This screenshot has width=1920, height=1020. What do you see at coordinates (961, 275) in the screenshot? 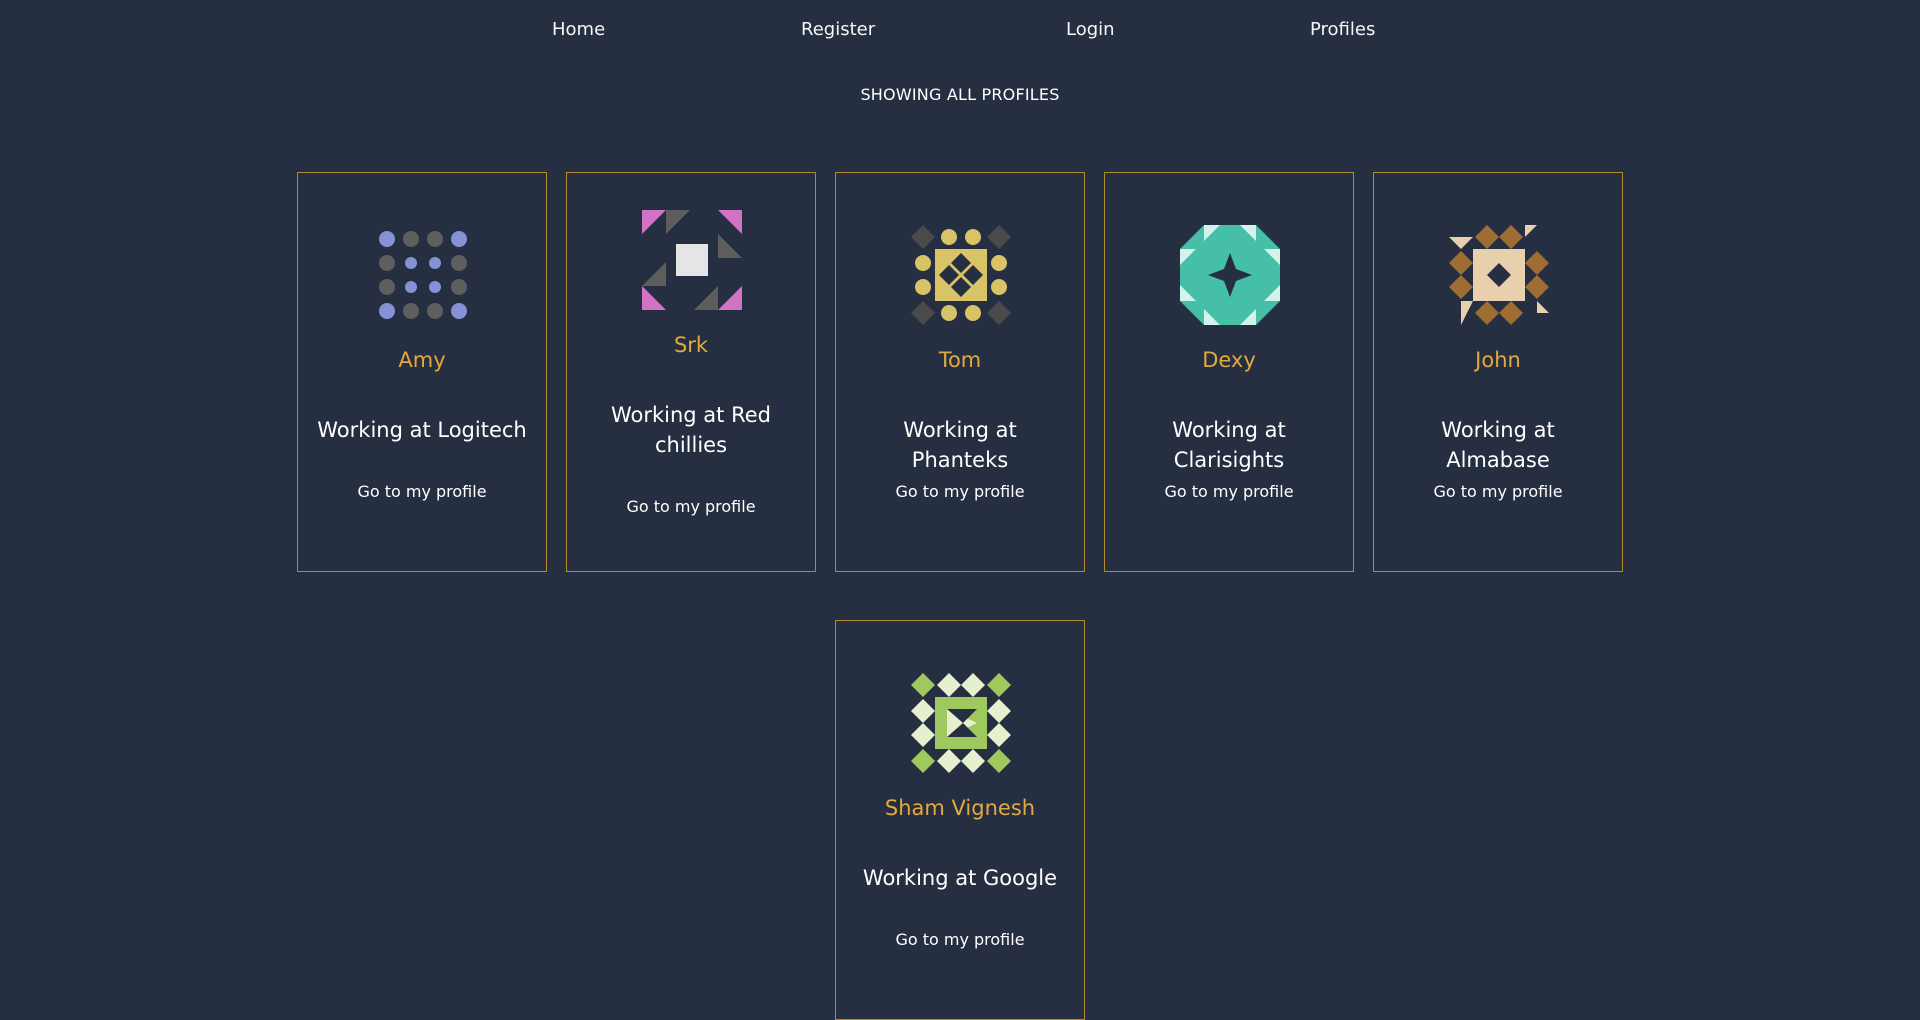
I see `diamond-dot-pattern-icon` at bounding box center [961, 275].